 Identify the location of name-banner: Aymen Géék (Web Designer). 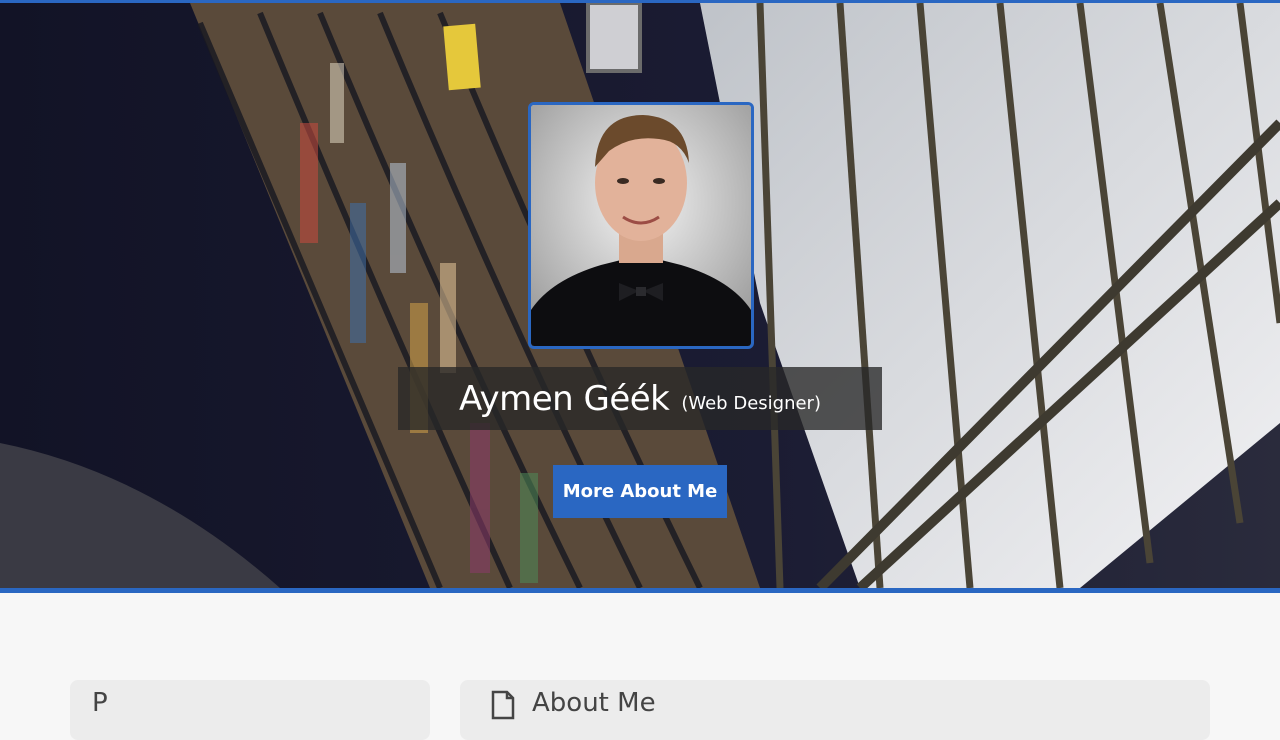
(640, 398).